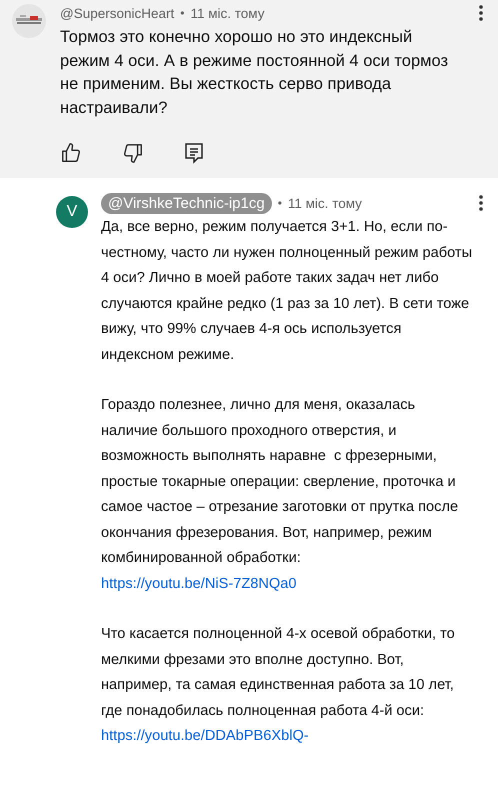  What do you see at coordinates (72, 212) in the screenshot?
I see `avatar: V` at bounding box center [72, 212].